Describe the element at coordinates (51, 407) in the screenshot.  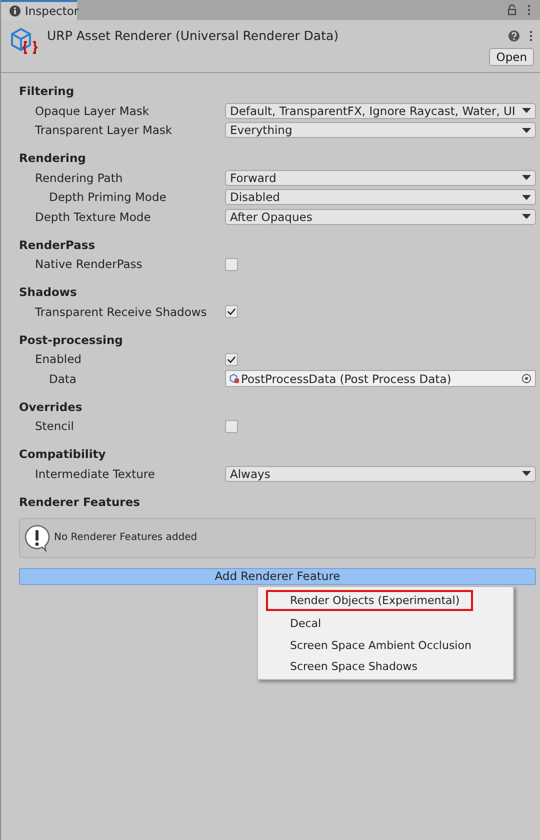
I see `section-heading: Overrides` at that location.